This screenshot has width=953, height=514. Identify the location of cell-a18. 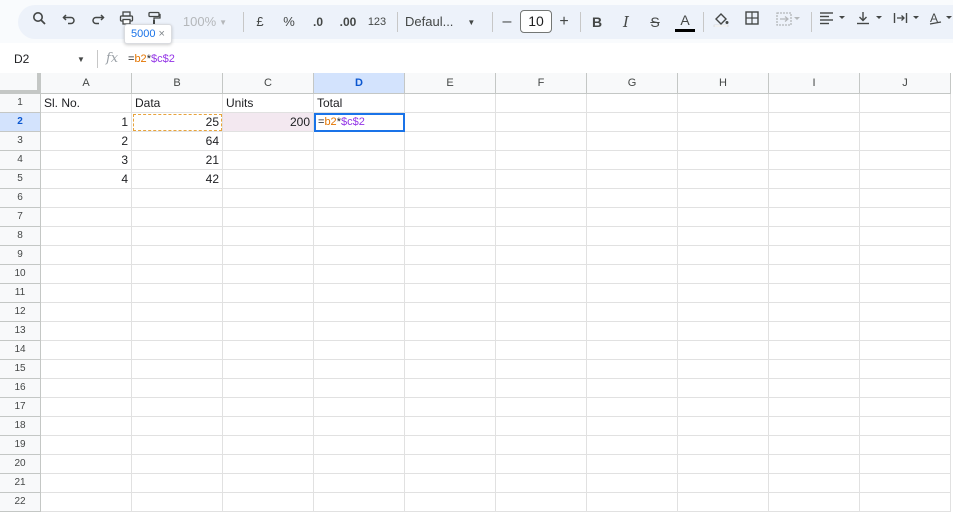
(86, 426).